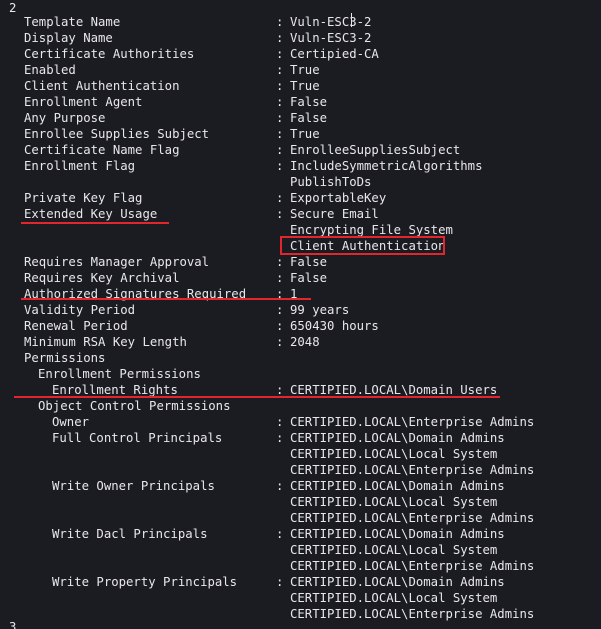 Image resolution: width=601 pixels, height=629 pixels. I want to click on property-key: Certificate Authorities, so click(109, 54).